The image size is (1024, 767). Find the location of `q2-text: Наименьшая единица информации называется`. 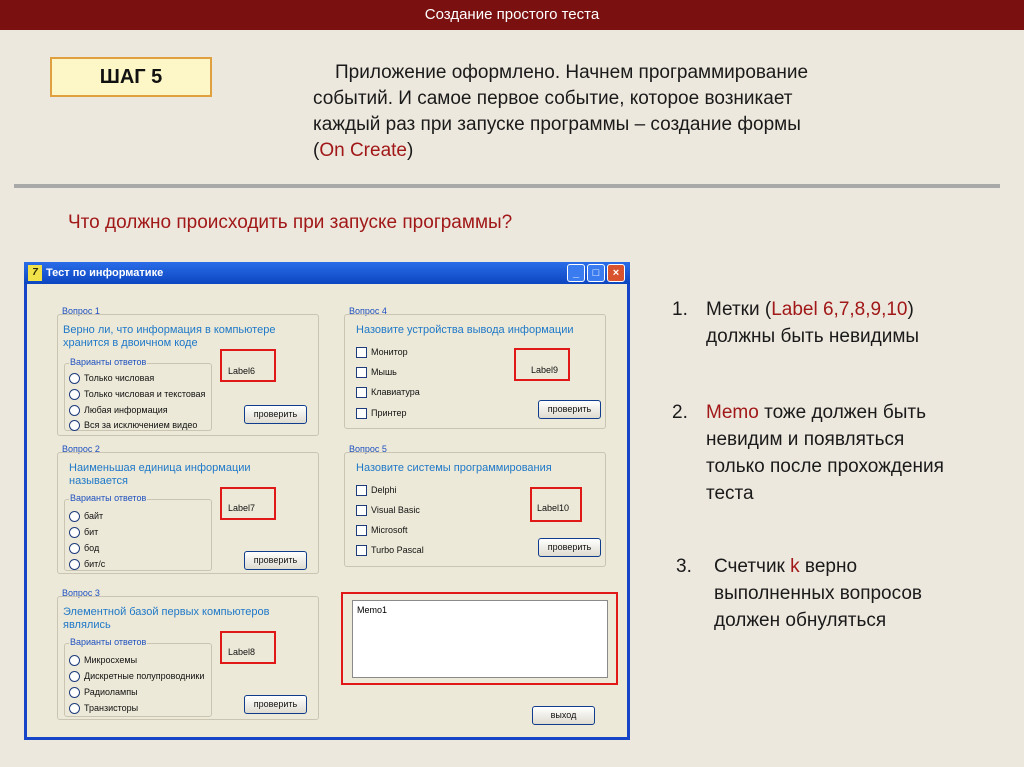

q2-text: Наименьшая единица информации называется is located at coordinates (160, 474).